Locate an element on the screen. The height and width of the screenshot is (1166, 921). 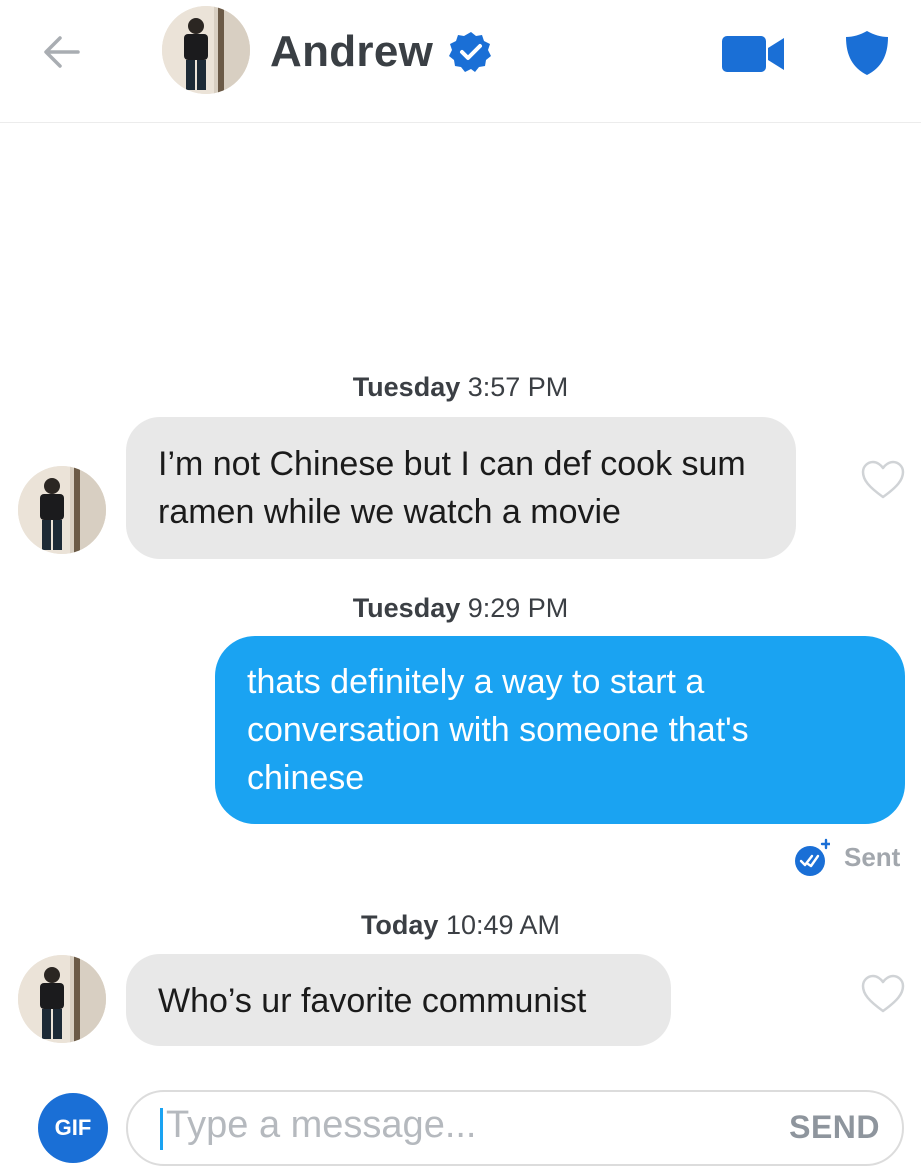
incoming-message-bubble: Who’s ur favorite communist is located at coordinates (398, 1000).